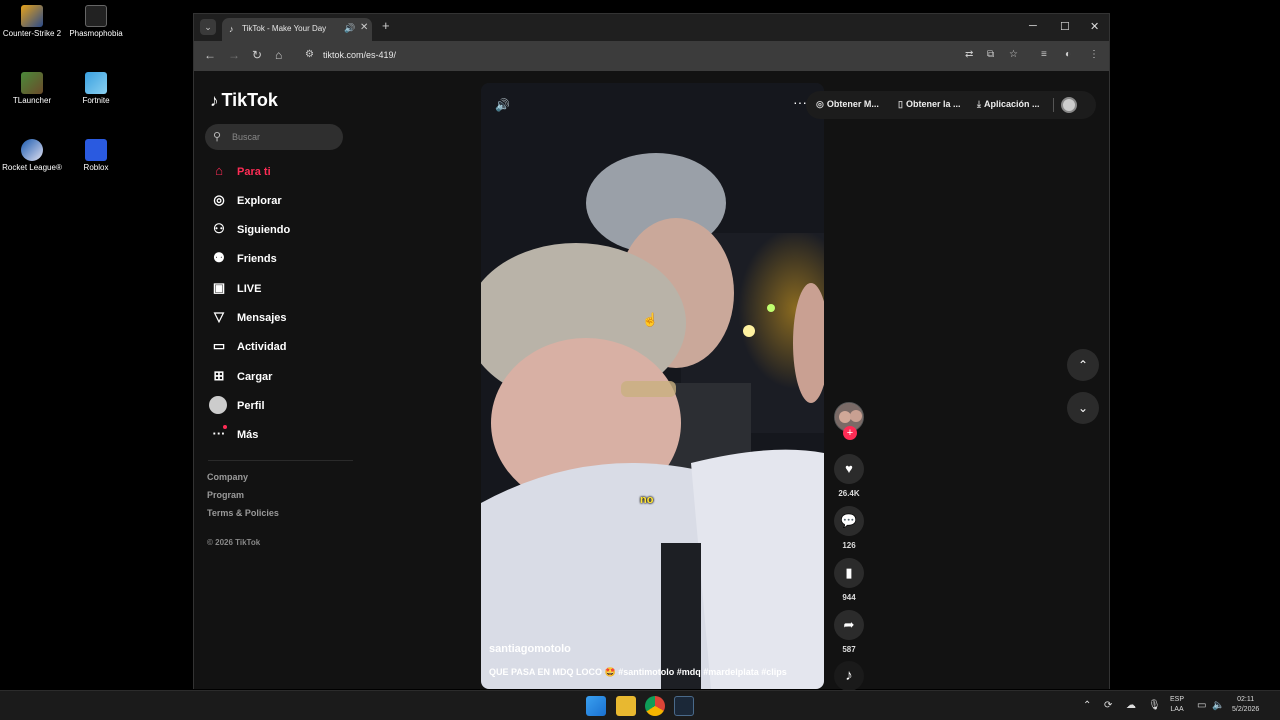 The image size is (1280, 720). I want to click on browser-toolbar: ← → ↻ ⌂ ⚙ tiktok.com/es-419/ ⇄ ⧉ ☆ ≡ ◐ ⋮, so click(651, 56).